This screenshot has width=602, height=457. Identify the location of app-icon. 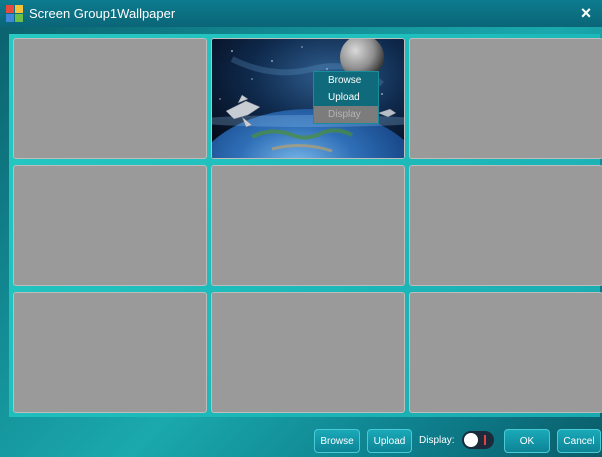
(14, 13).